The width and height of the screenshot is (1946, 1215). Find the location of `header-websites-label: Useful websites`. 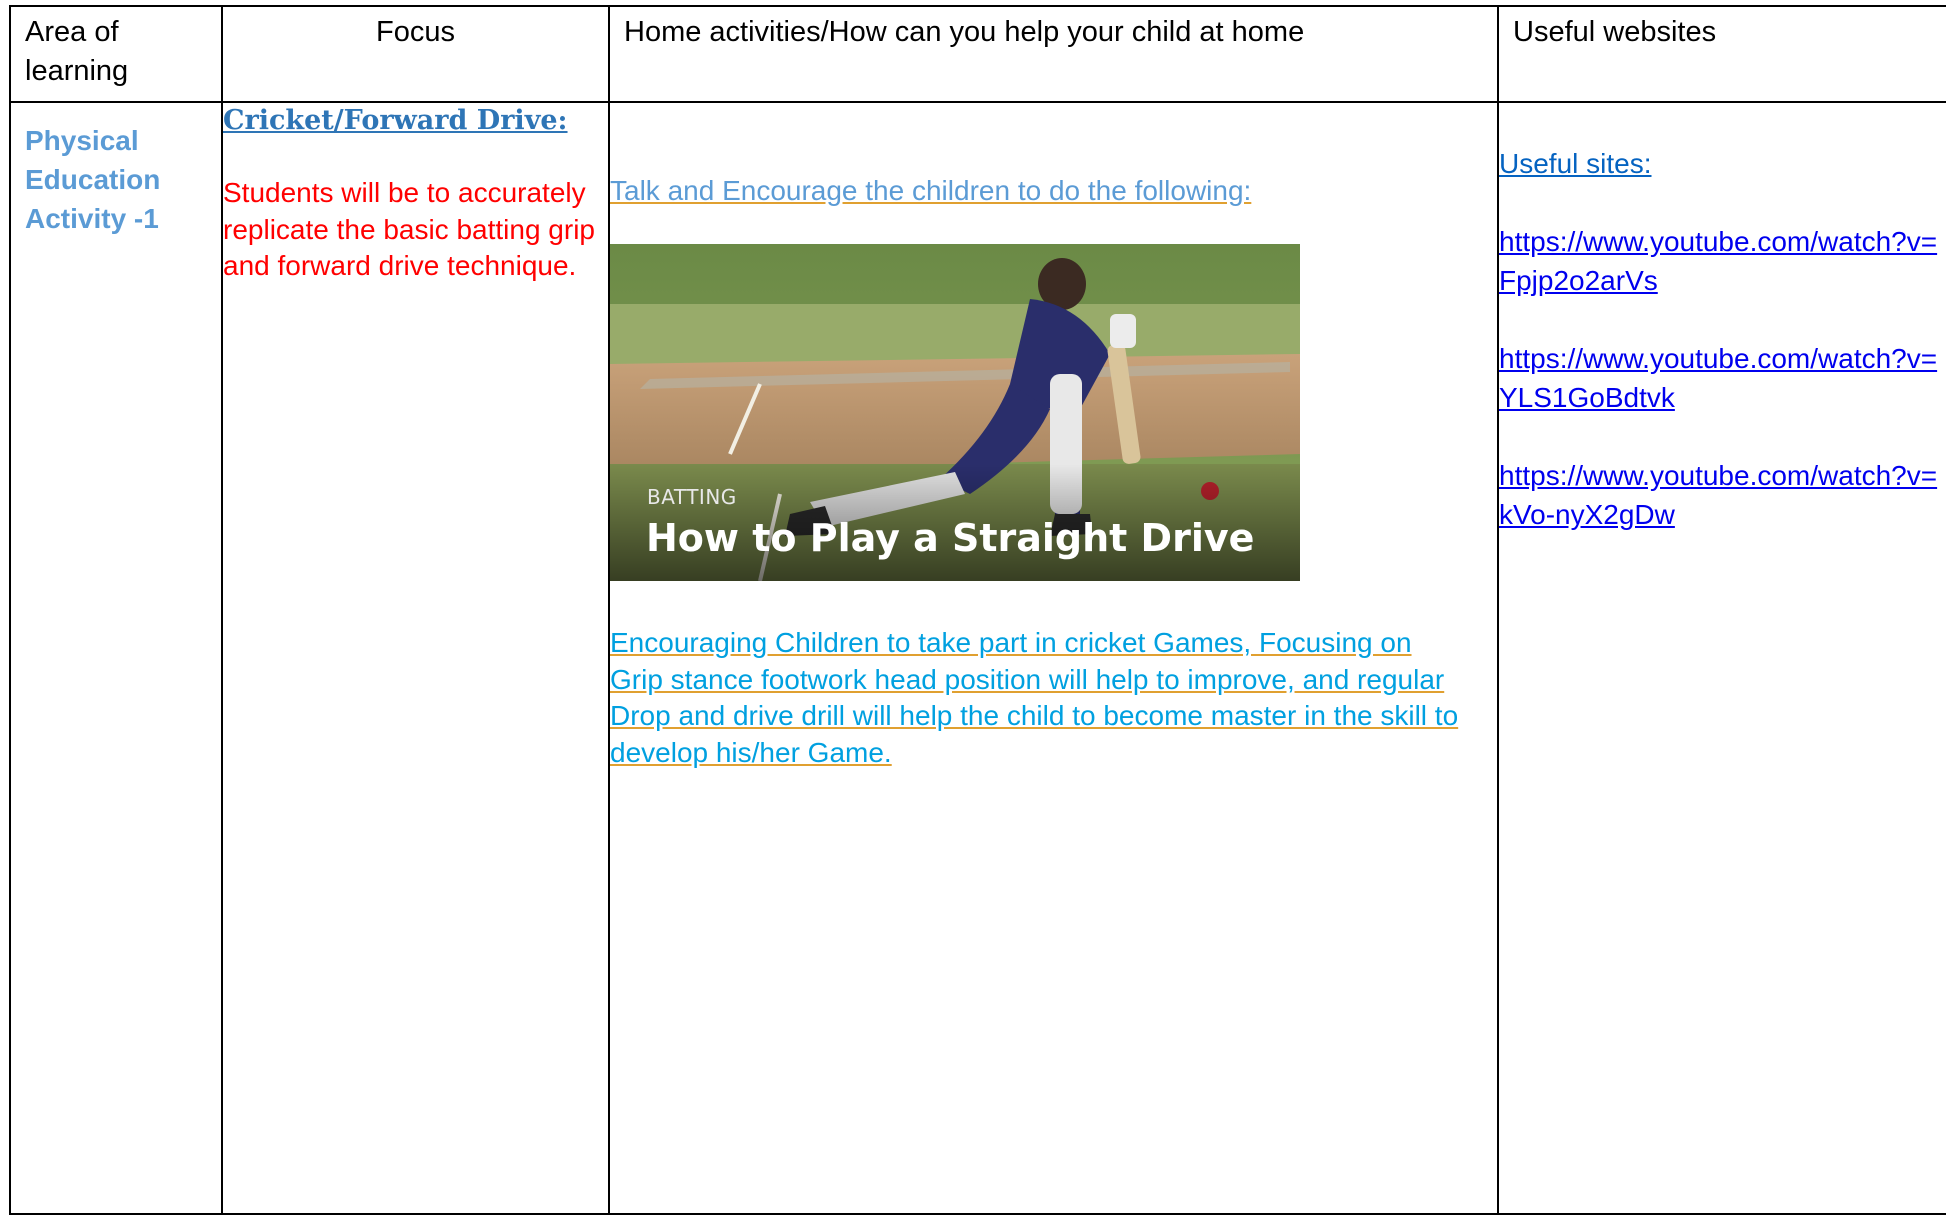

header-websites-label: Useful websites is located at coordinates (1615, 32).